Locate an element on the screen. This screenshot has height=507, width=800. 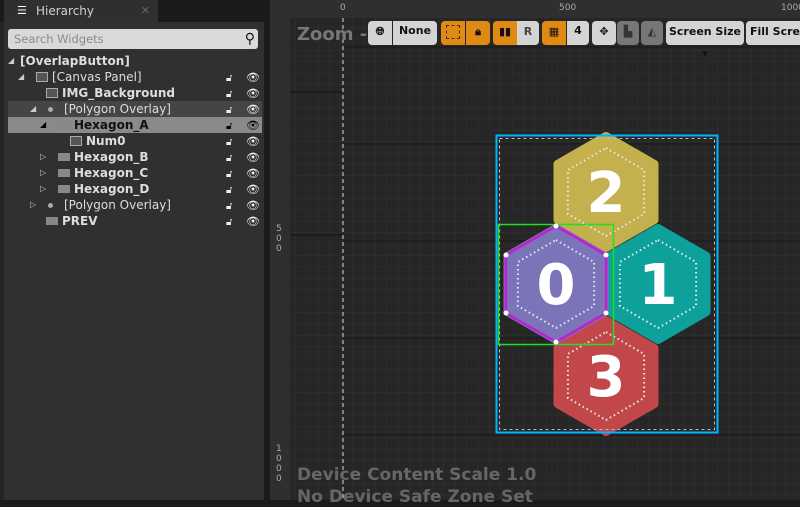
tree-item-label: Hexagon_B is located at coordinates (111, 157).